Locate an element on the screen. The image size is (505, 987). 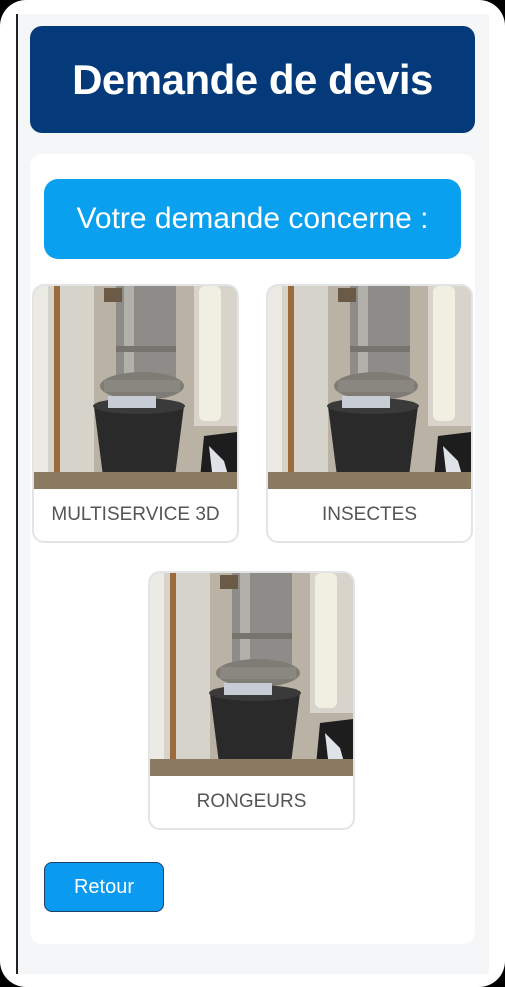
option-label: MULTISERVICE 3D is located at coordinates (135, 514).